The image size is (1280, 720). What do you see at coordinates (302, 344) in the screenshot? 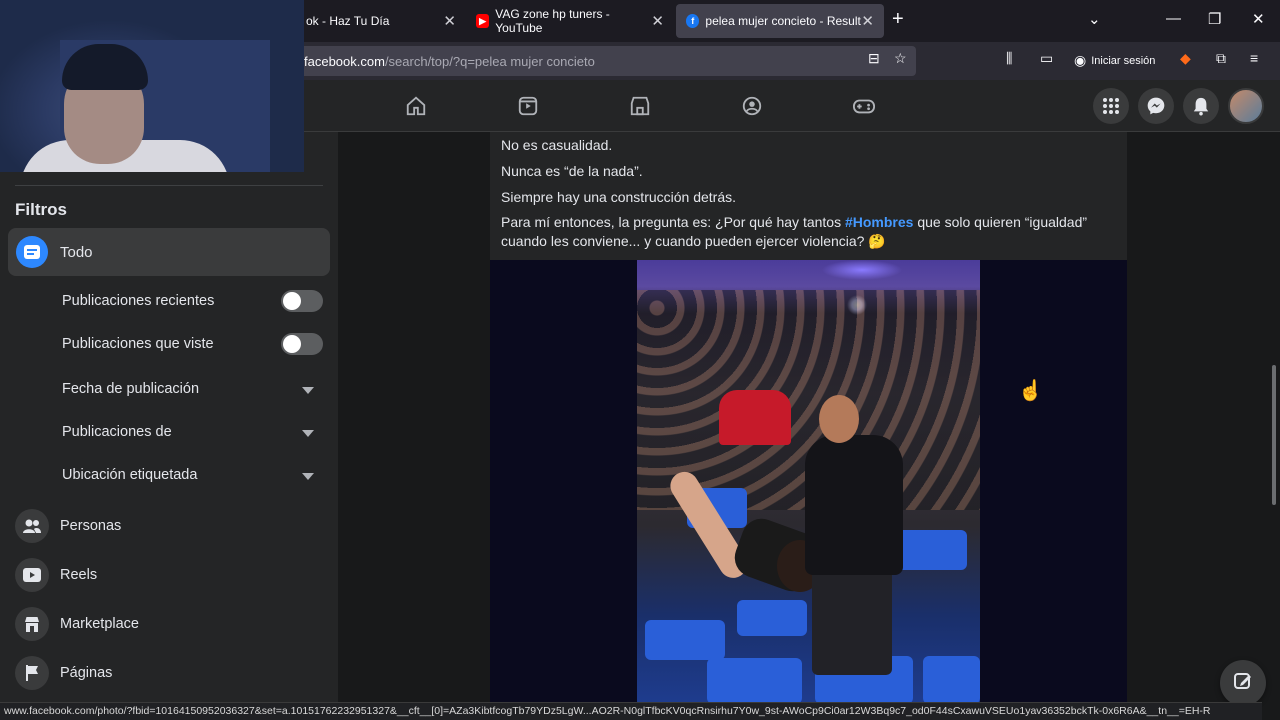
I see `seen-posts-toggle` at bounding box center [302, 344].